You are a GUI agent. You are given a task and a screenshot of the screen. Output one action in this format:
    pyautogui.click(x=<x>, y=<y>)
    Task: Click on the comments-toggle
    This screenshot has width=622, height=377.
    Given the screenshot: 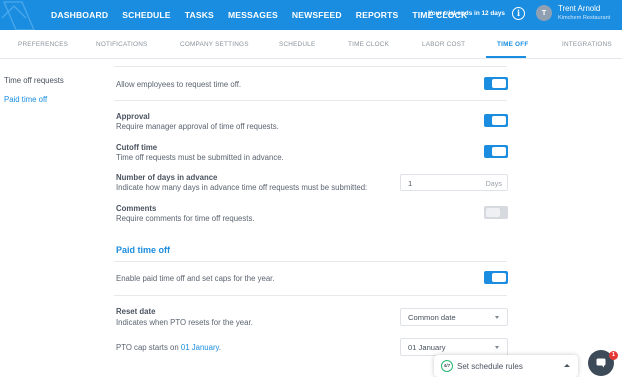 What is the action you would take?
    pyautogui.click(x=496, y=212)
    